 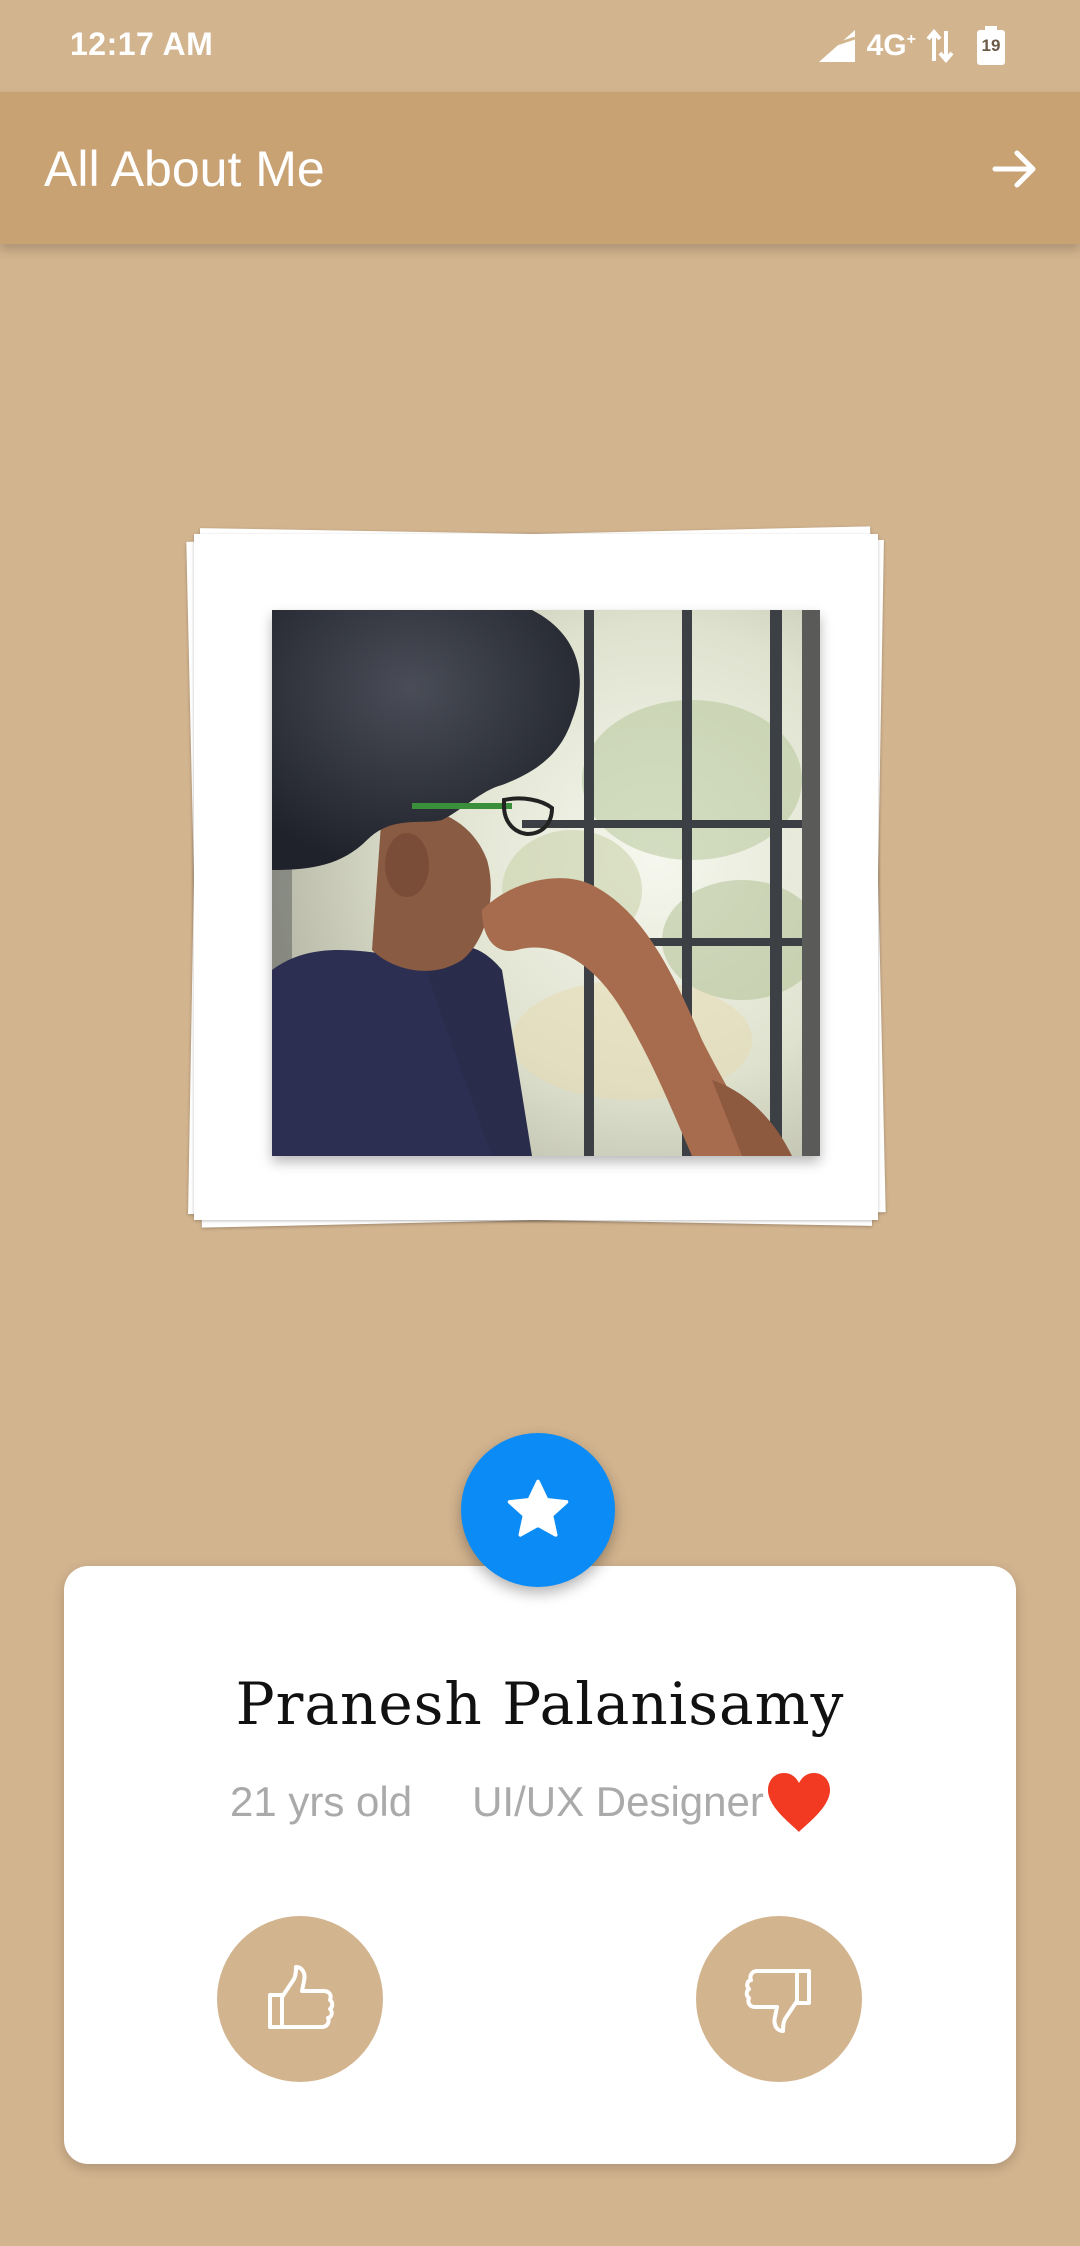 I want to click on dislike-button, so click(x=779, y=1999).